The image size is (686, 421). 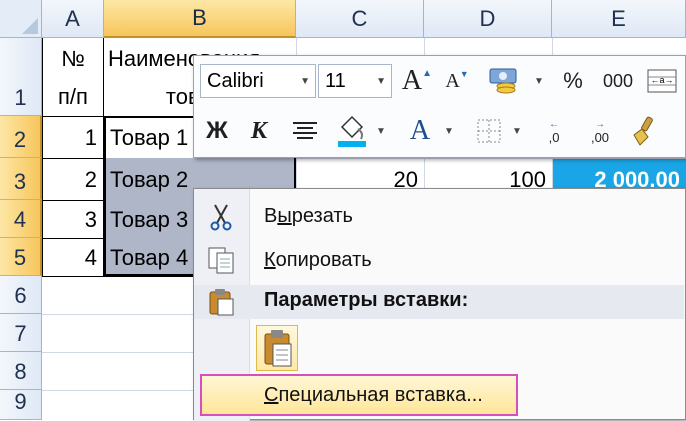 I want to click on menu-item-cut-label: Вырезать, so click(x=308, y=216).